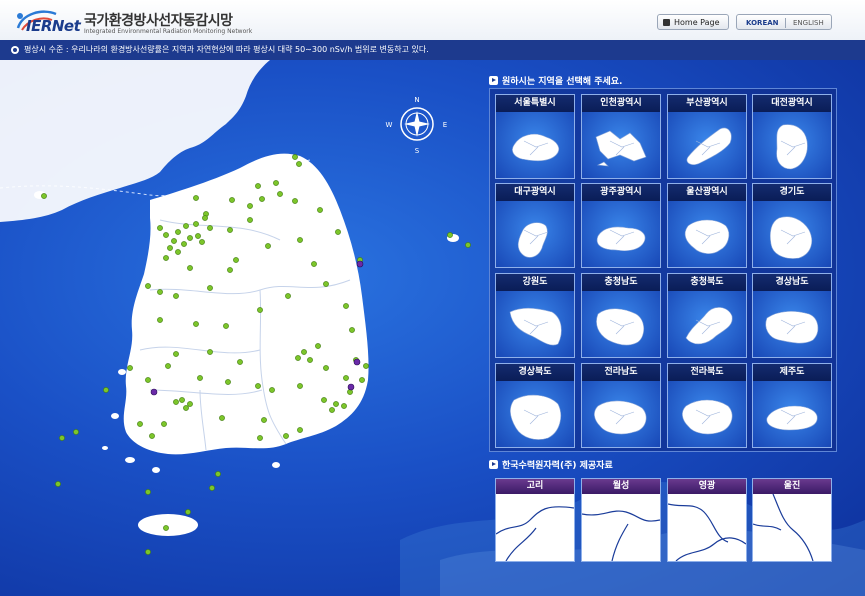 The image size is (865, 596). I want to click on region-card: 인천광역시, so click(621, 136).